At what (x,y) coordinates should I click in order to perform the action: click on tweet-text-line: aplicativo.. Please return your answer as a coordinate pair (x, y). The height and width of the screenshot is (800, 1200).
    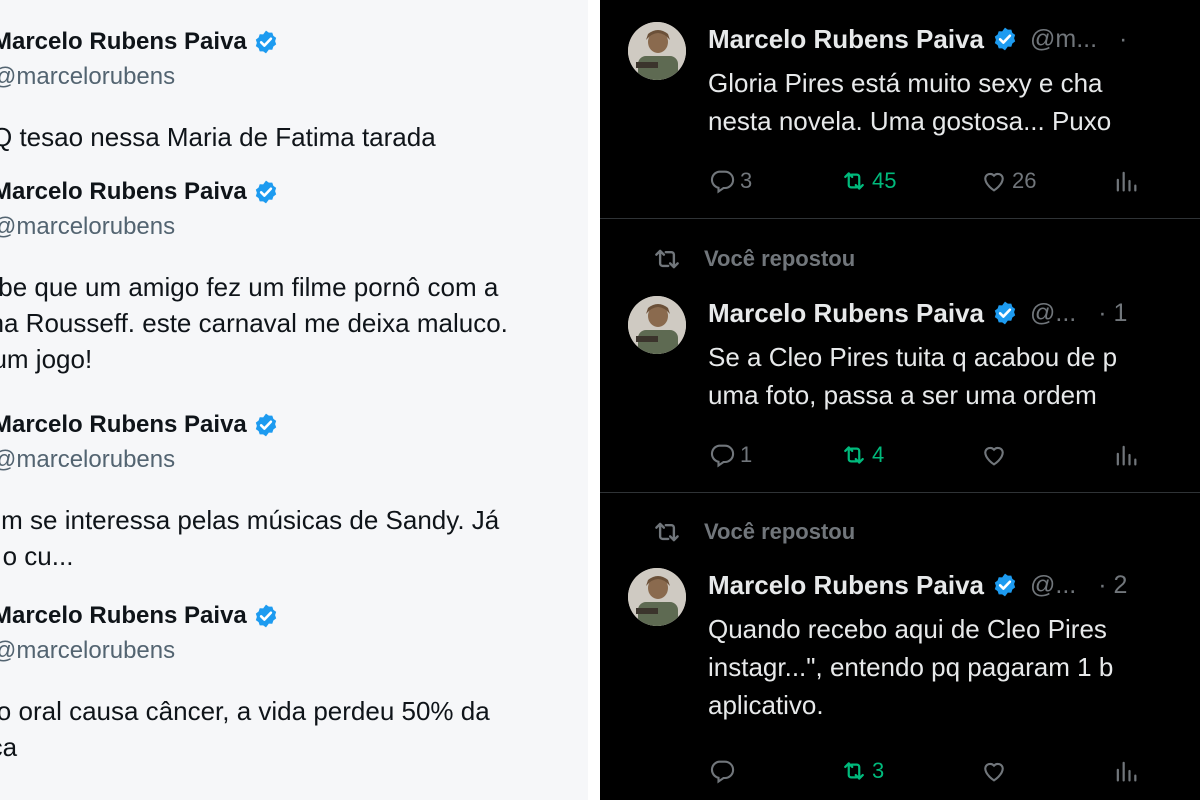
    Looking at the image, I should click on (766, 705).